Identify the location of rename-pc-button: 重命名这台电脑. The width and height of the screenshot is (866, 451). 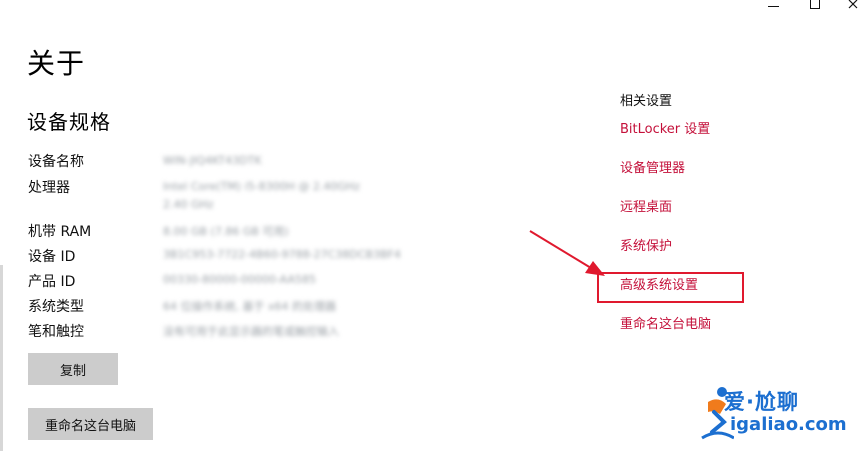
(90, 424).